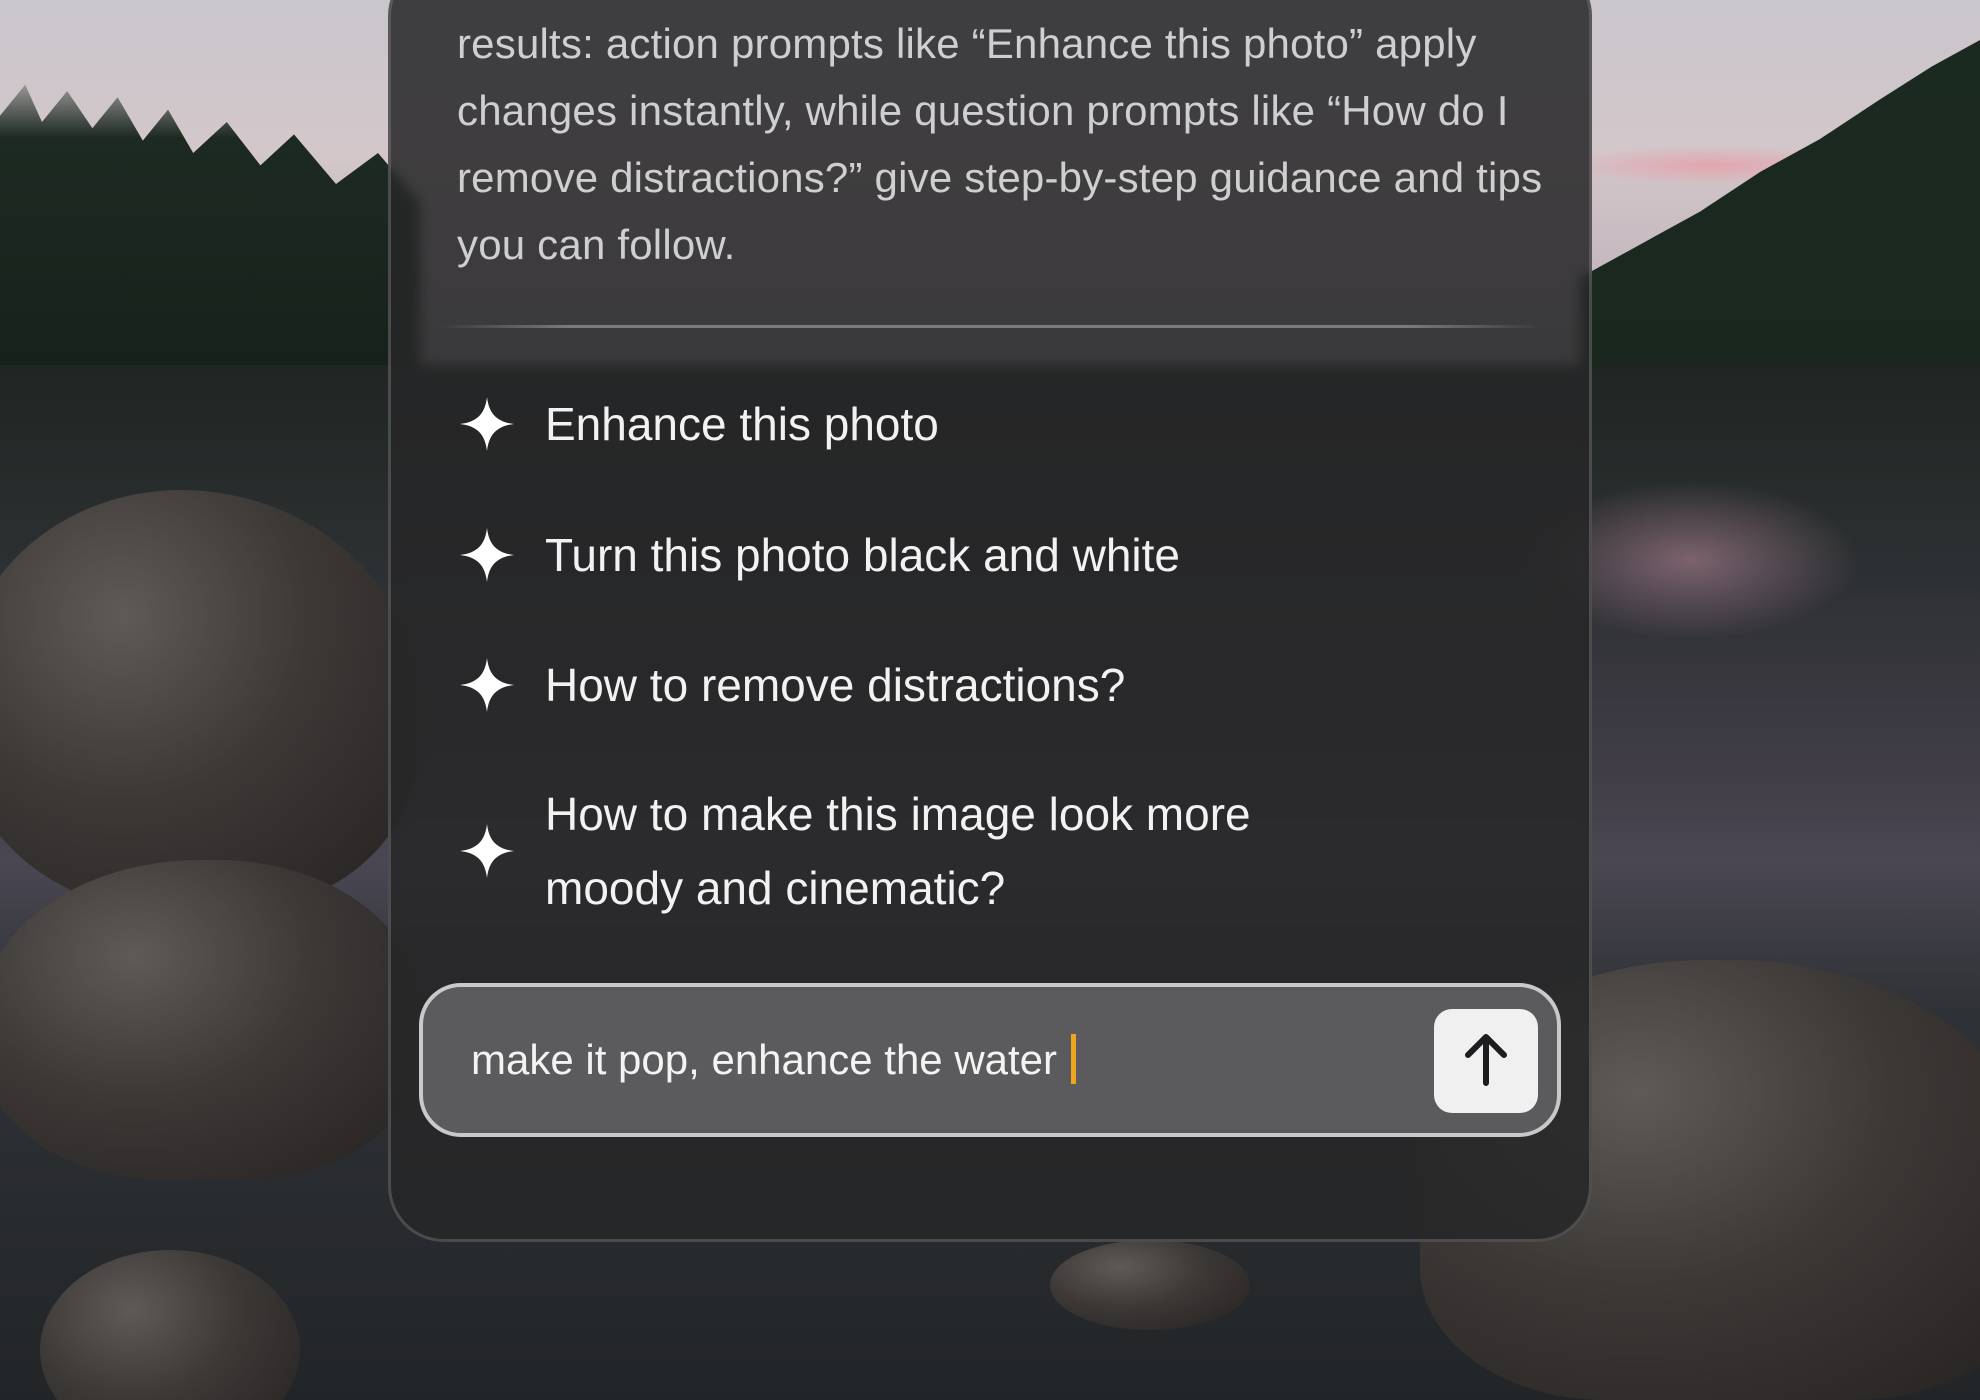 The width and height of the screenshot is (1980, 1400). Describe the element at coordinates (862, 555) in the screenshot. I see `suggestion-label: Turn this photo black and white` at that location.